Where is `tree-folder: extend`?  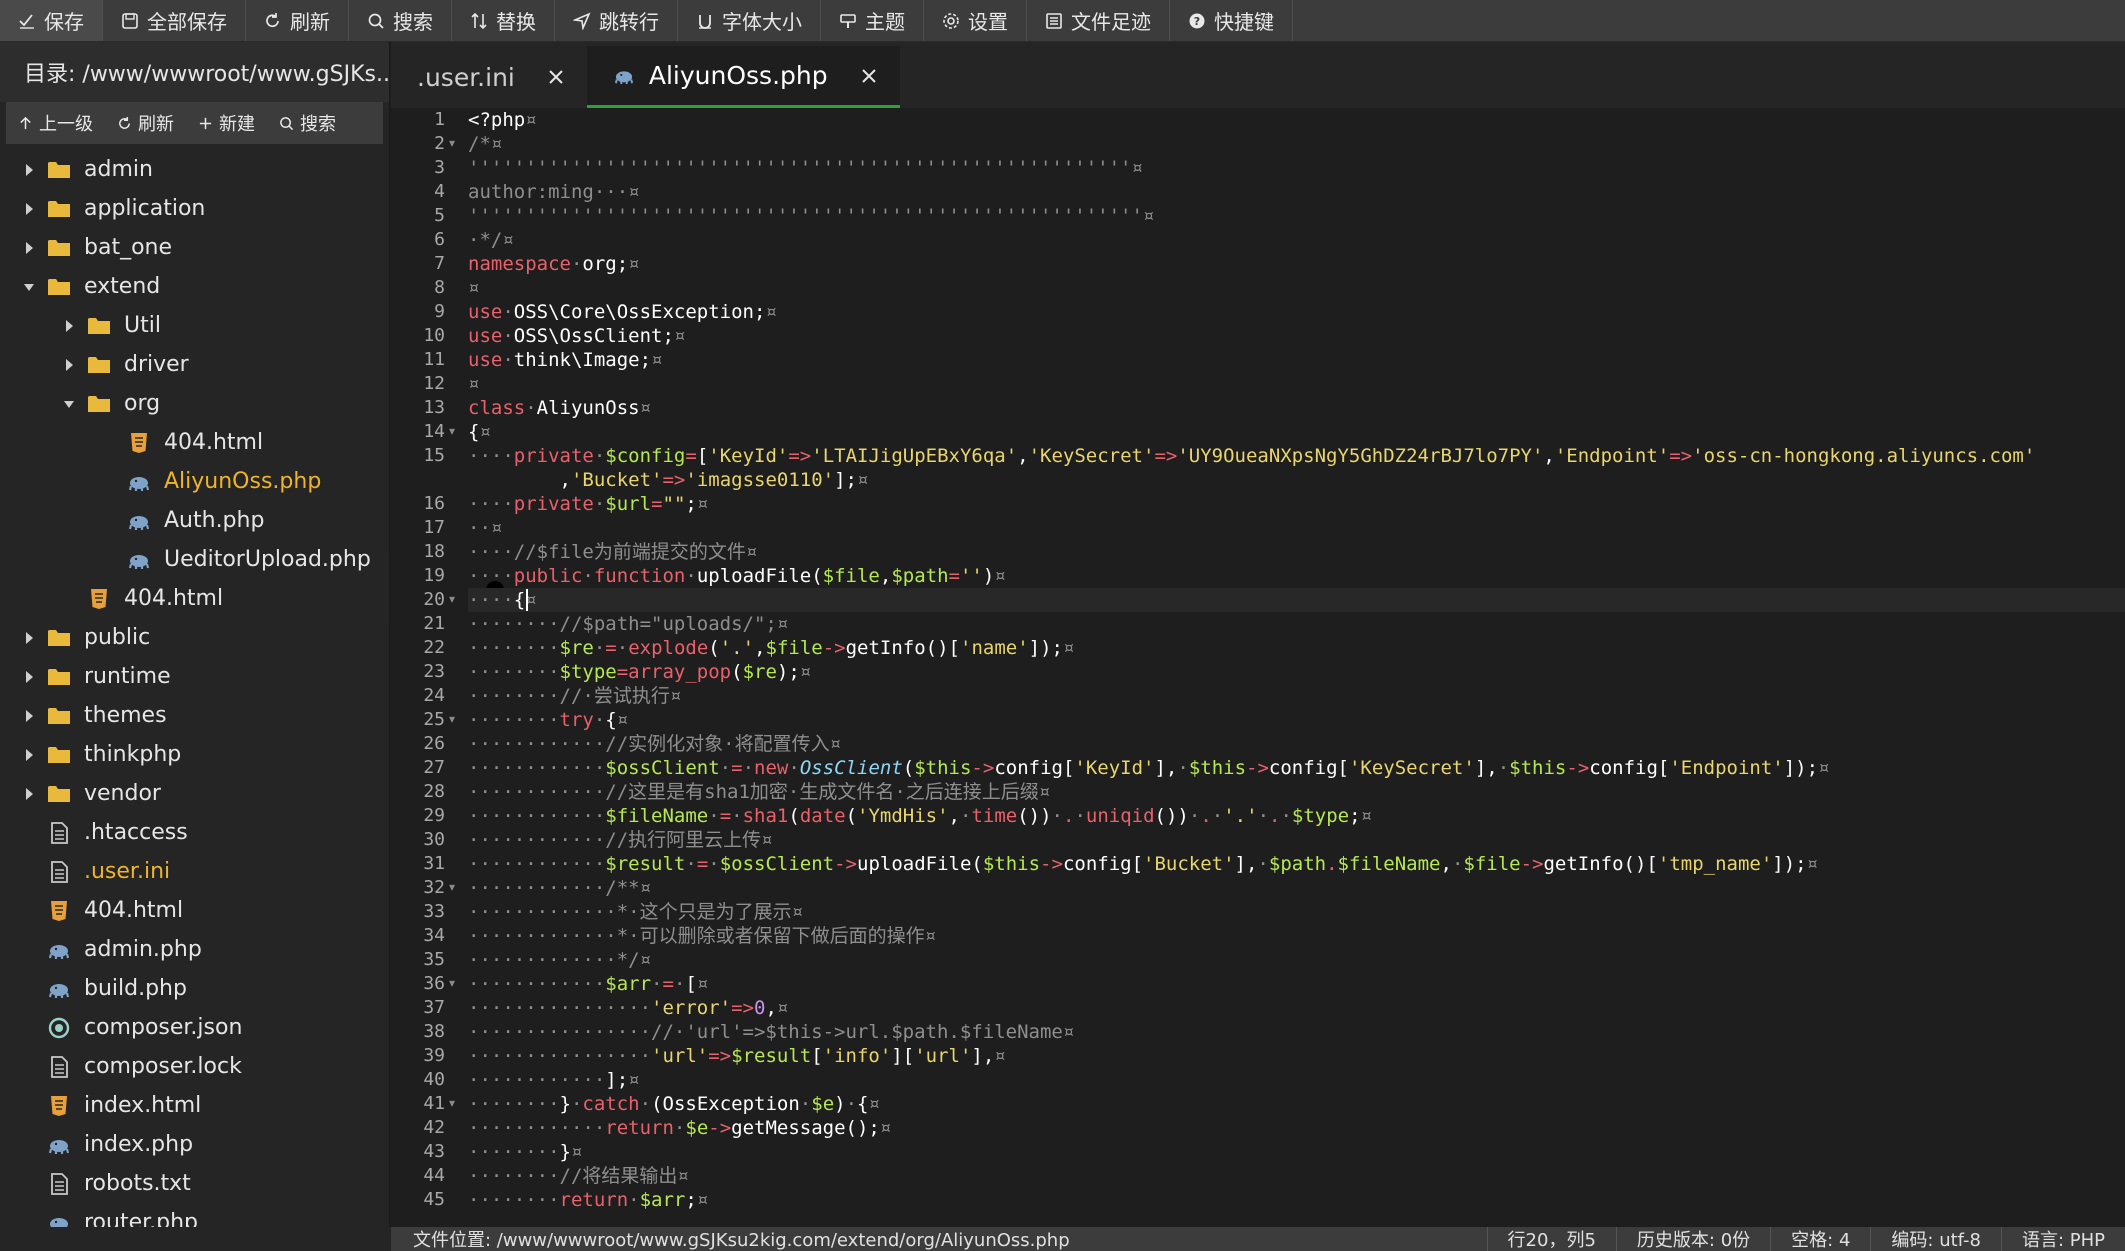
tree-folder: extend is located at coordinates (194, 286).